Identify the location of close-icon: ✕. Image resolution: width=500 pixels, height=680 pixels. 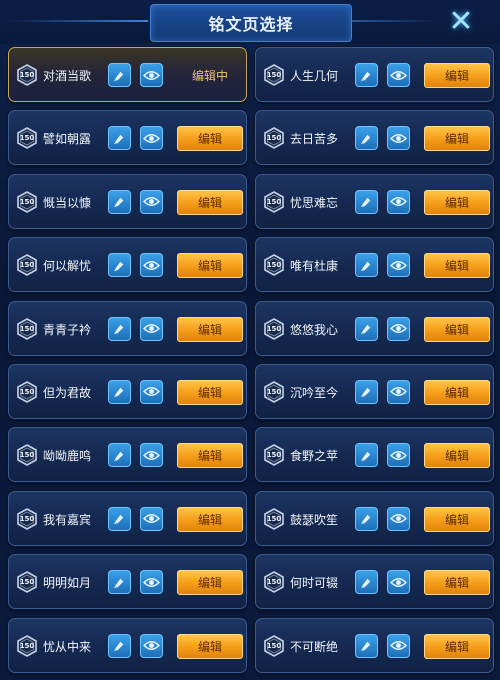
(461, 22).